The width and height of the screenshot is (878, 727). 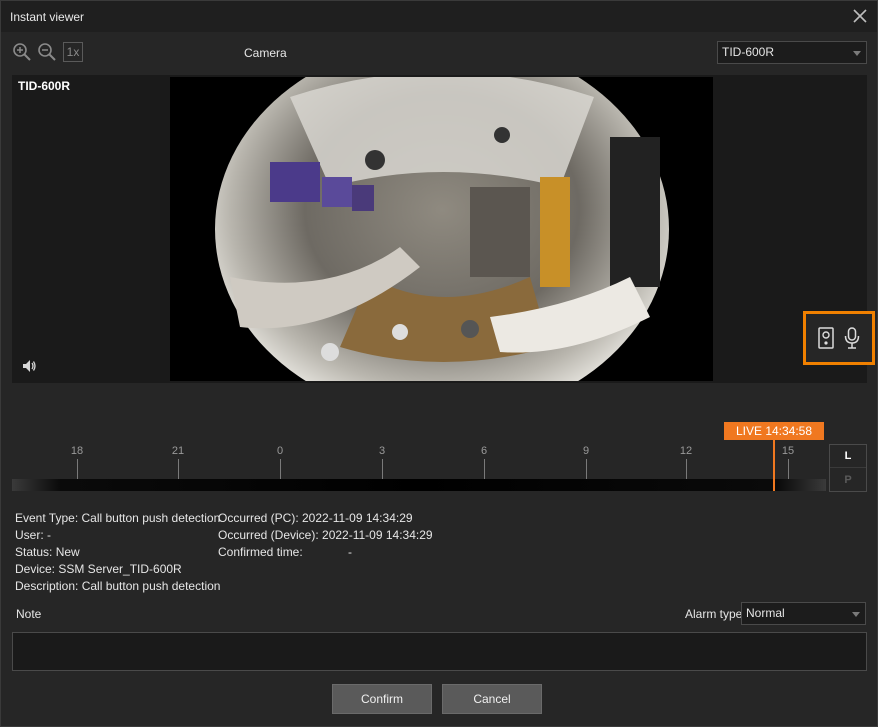 I want to click on event-type: Event Type: Call button push detection, so click(x=118, y=518).